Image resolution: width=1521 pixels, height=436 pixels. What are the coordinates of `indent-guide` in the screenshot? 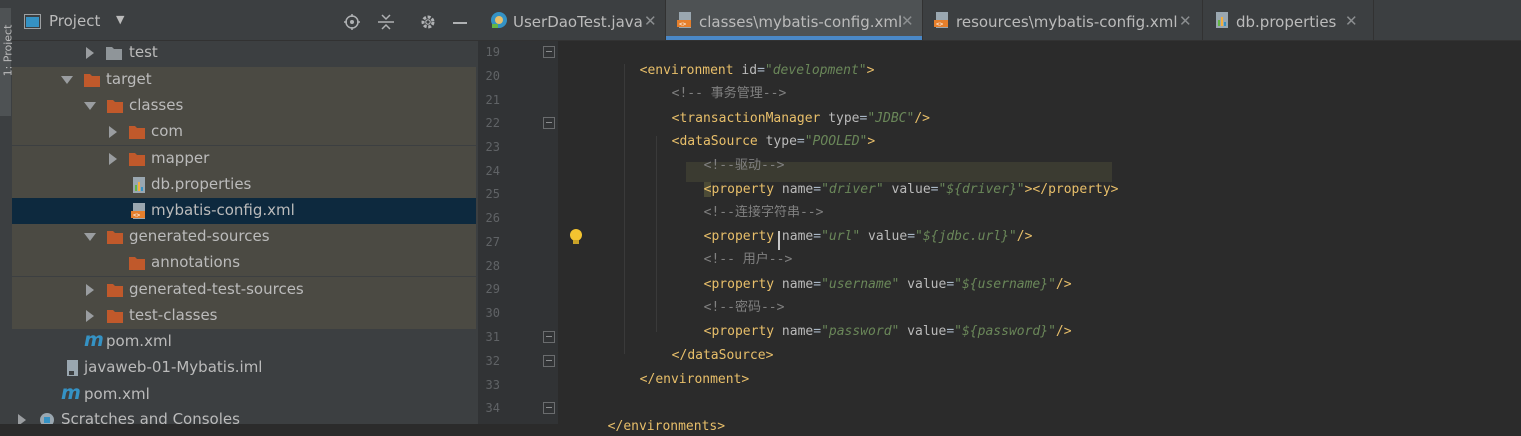 It's located at (624, 209).